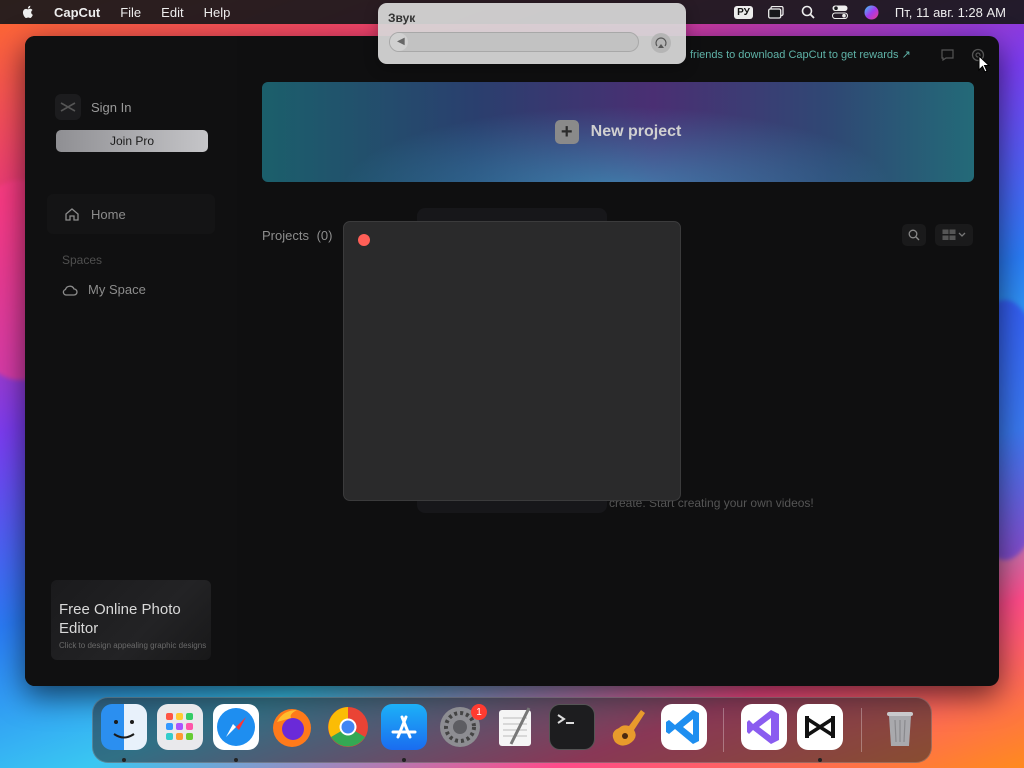 Image resolution: width=1024 pixels, height=768 pixels. What do you see at coordinates (900, 727) in the screenshot?
I see `dock-trash-icon` at bounding box center [900, 727].